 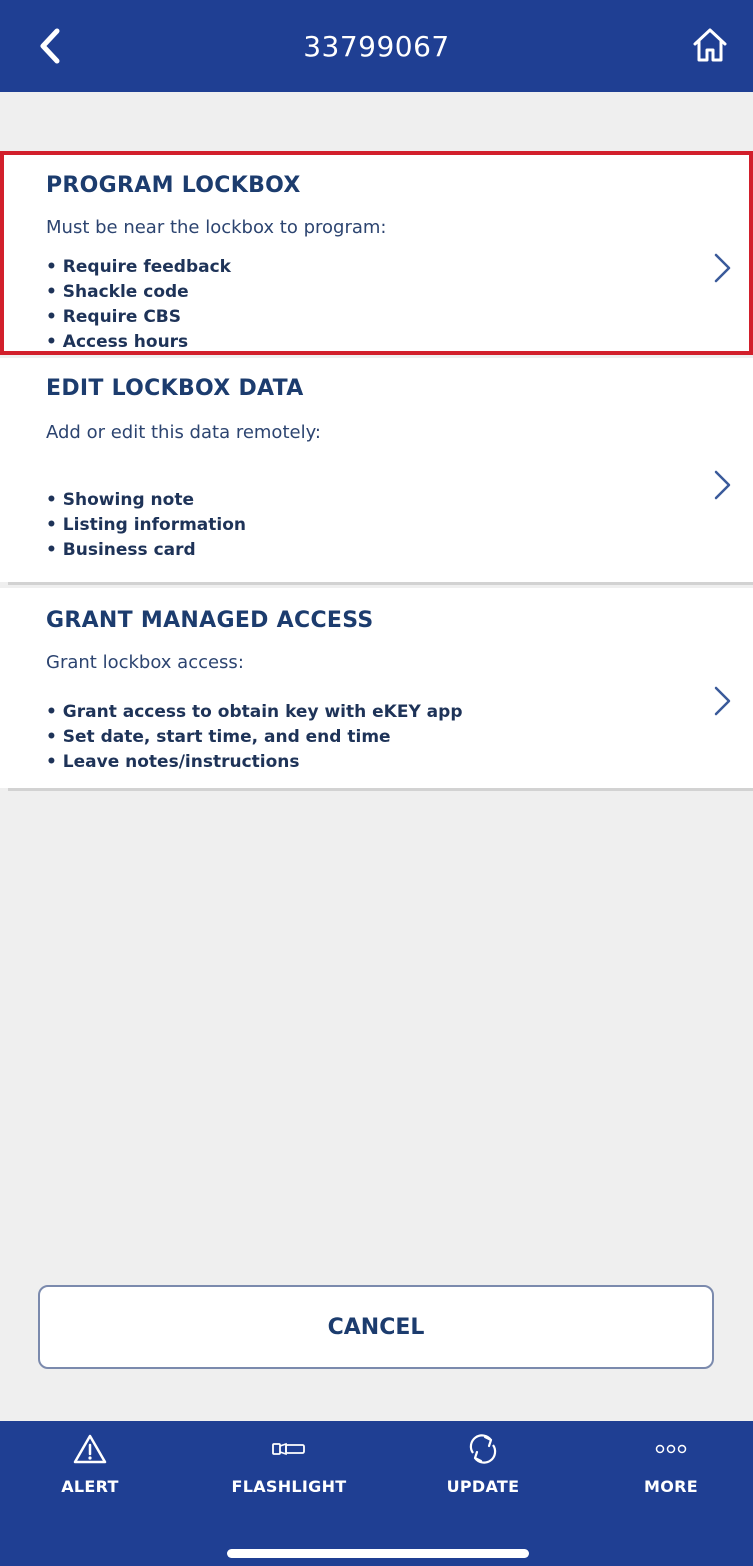 What do you see at coordinates (138, 267) in the screenshot?
I see `option-bullet: • Require feedback` at bounding box center [138, 267].